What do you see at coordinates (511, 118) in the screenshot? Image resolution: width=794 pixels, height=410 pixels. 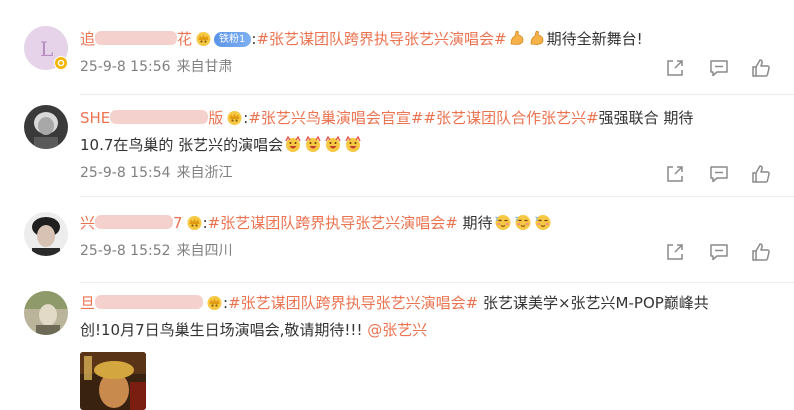 I see `topic-tag: #张艺谋团队合作张艺兴#` at bounding box center [511, 118].